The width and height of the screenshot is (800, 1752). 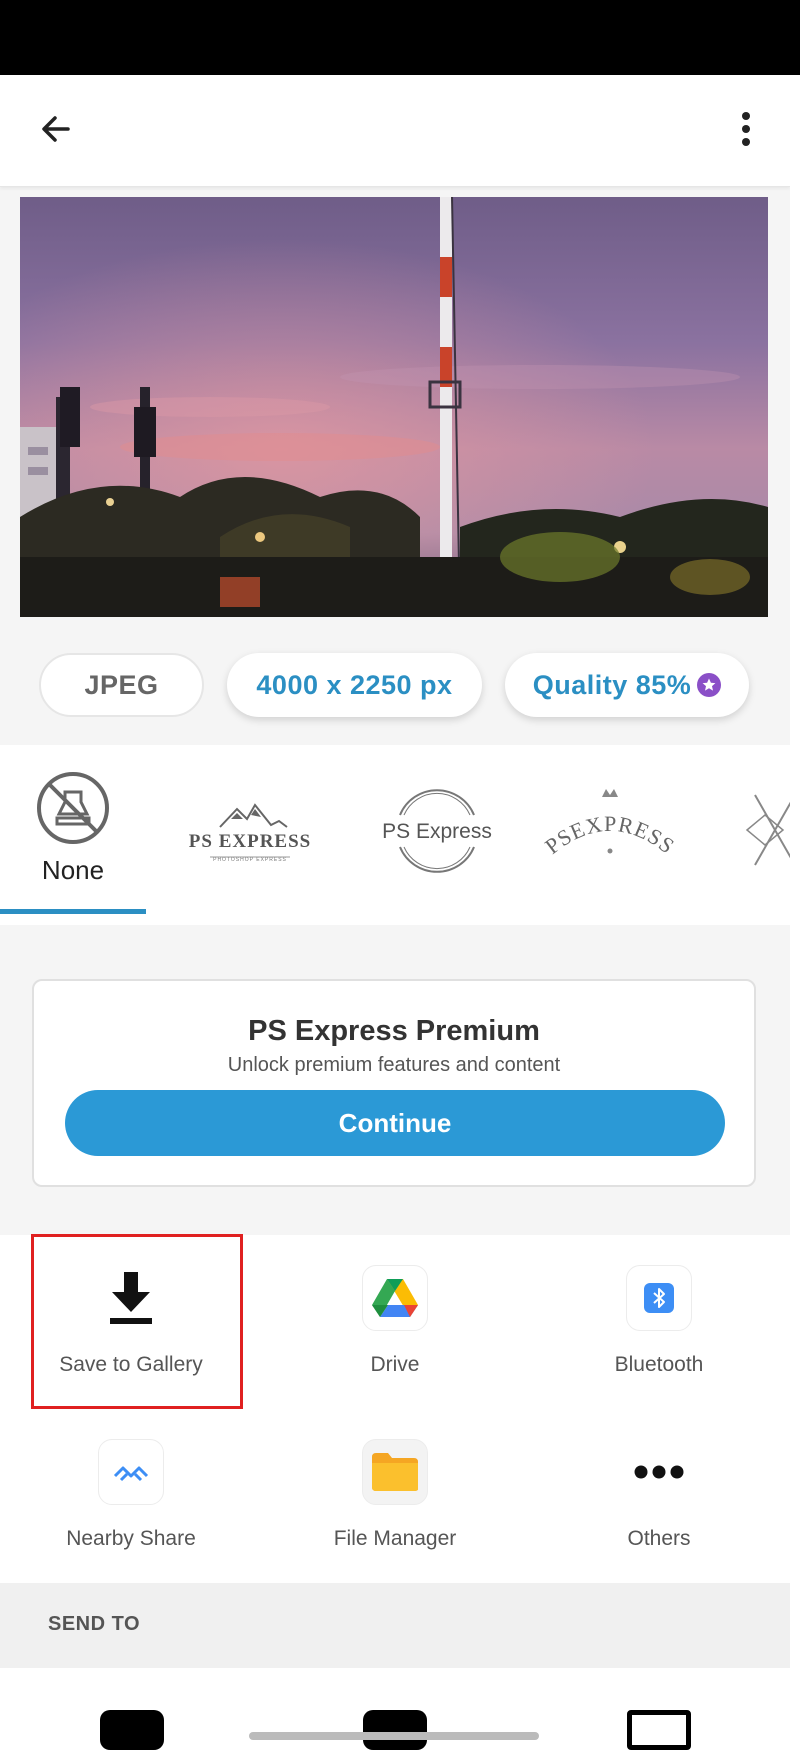 I want to click on watermark-mountain-subtitle: PHOTOSHOP EXPRESS, so click(x=250, y=860).